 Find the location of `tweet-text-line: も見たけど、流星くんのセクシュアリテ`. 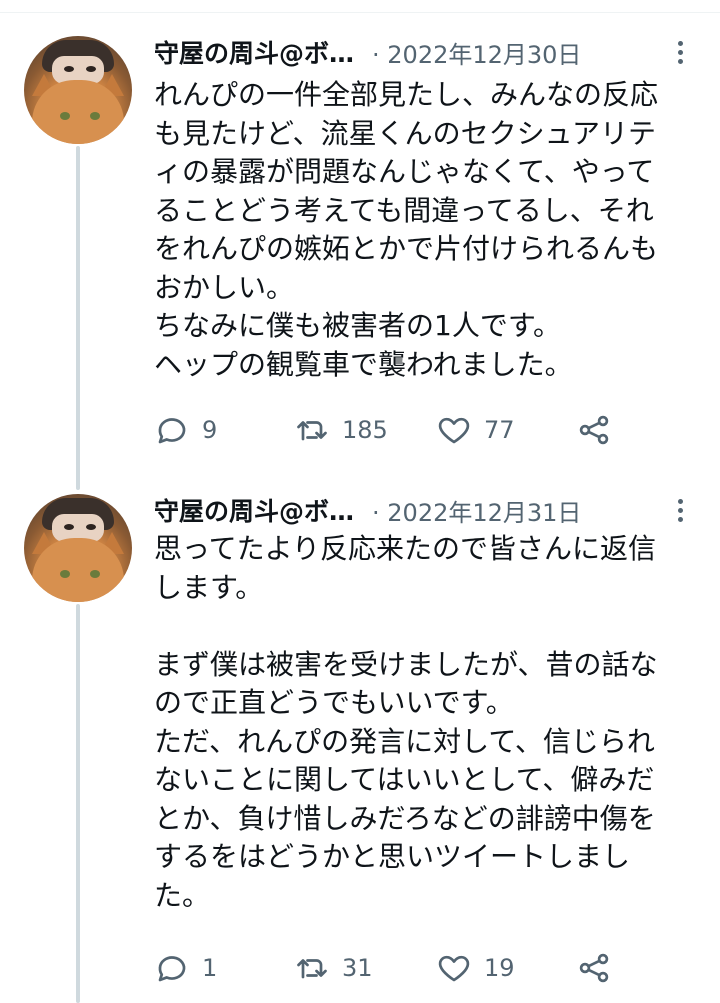

tweet-text-line: も見たけど、流星くんのセクシュアリテ is located at coordinates (405, 133).